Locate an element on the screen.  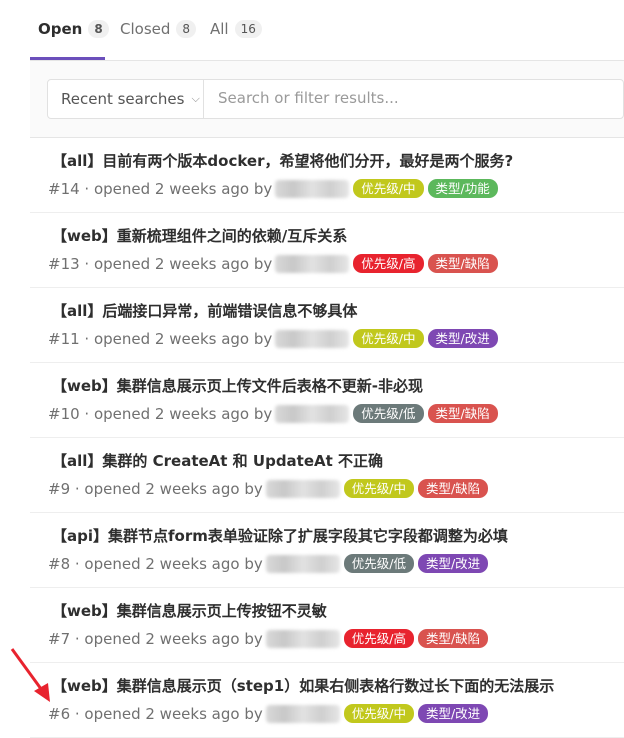
recent-searches-dropdown: Recent searches ⌵ is located at coordinates (126, 99).